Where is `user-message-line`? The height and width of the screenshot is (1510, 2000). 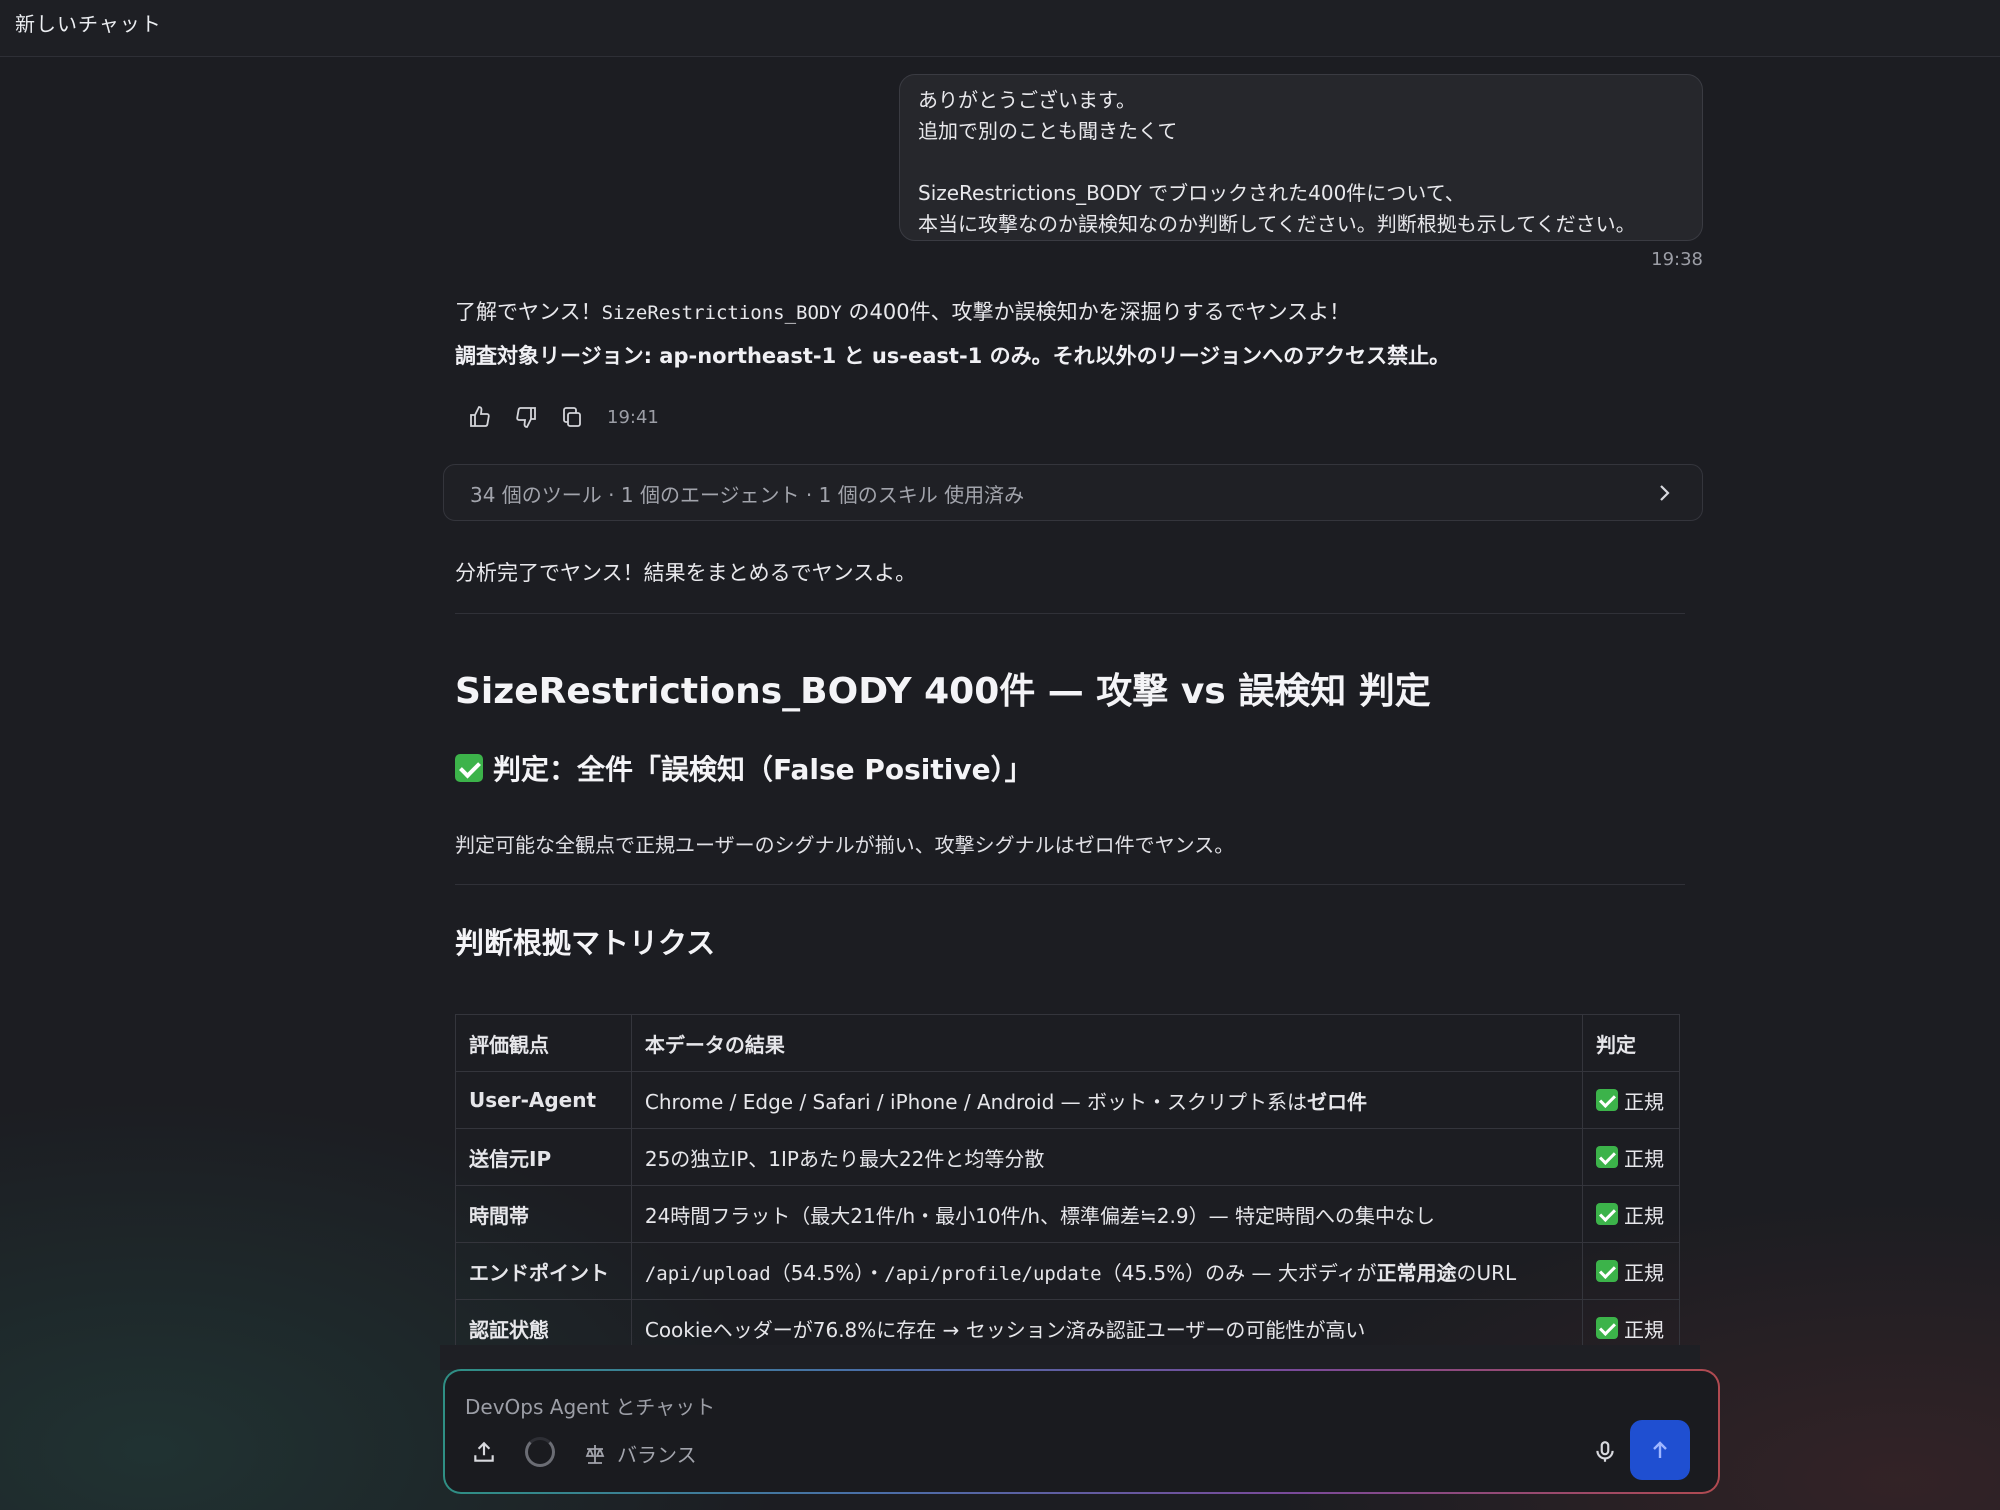
user-message-line is located at coordinates (1301, 162).